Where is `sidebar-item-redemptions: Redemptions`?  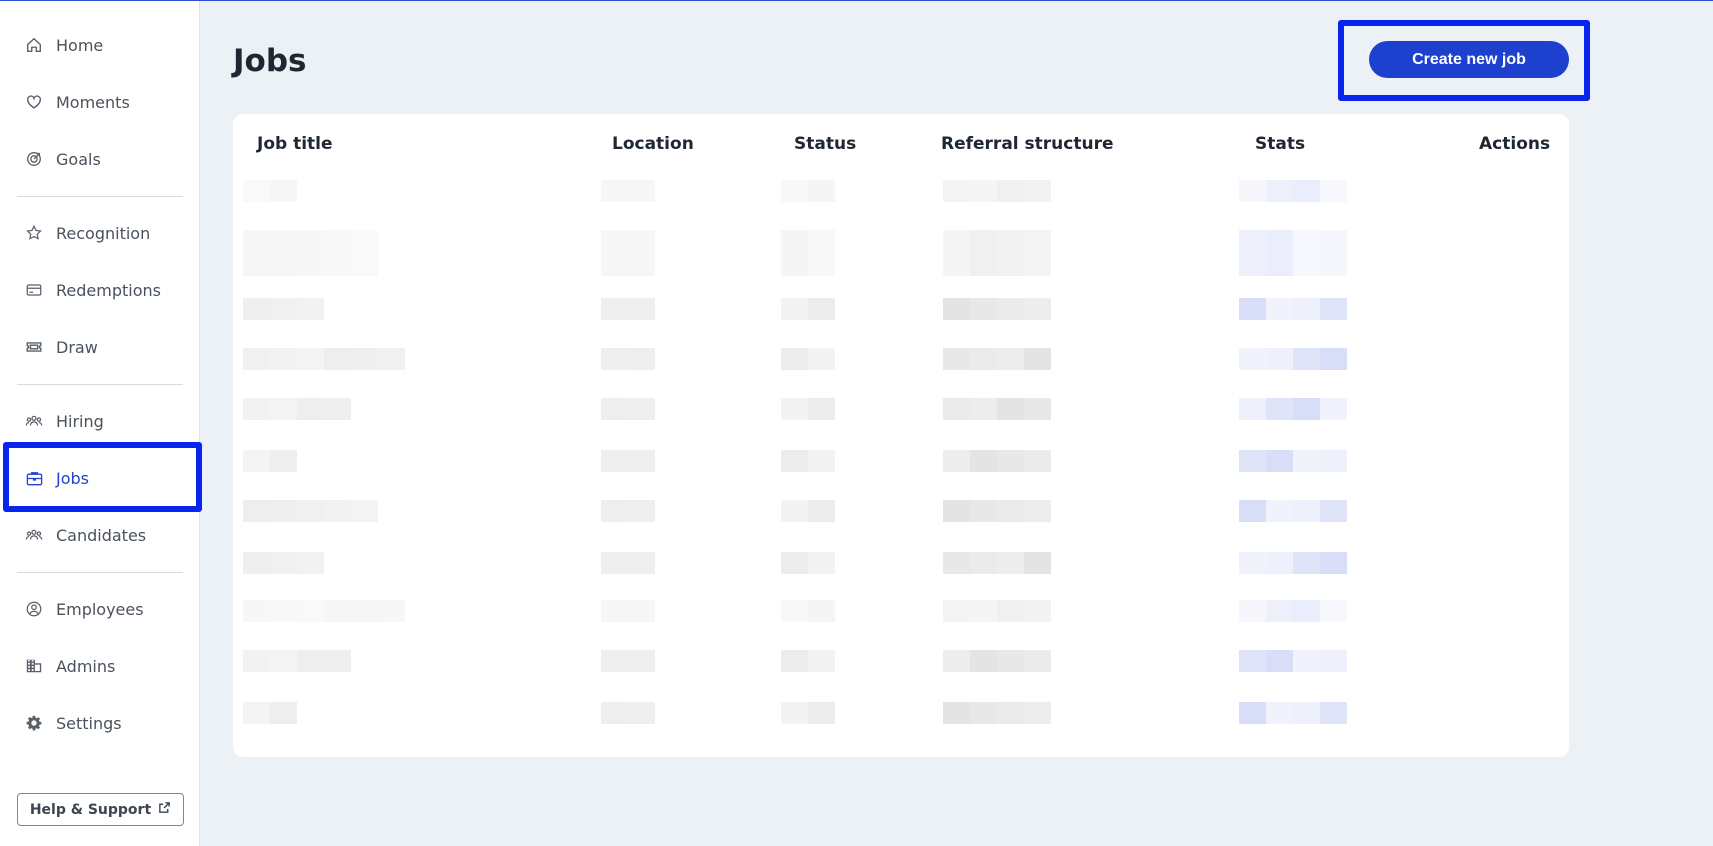
sidebar-item-redemptions: Redemptions is located at coordinates (100, 290).